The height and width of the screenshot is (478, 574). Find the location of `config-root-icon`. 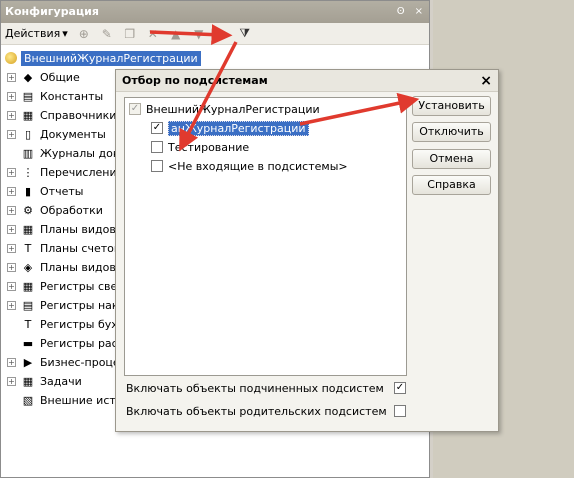

config-root-icon is located at coordinates (11, 58).